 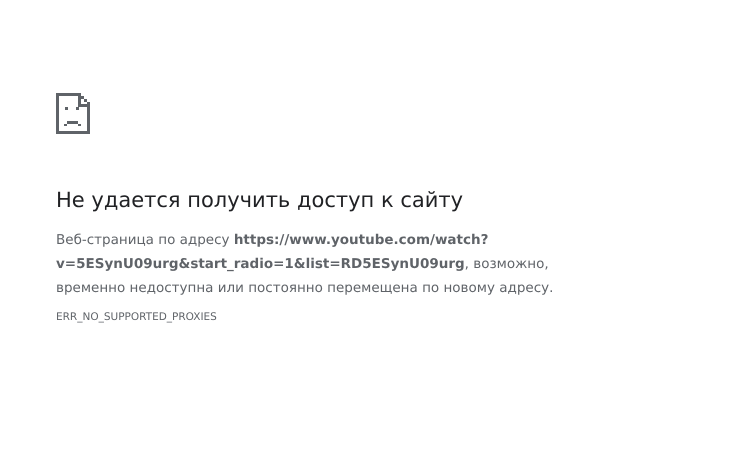 I want to click on error-message: Веб-страница по адресу https://www.youtube.com/watch?v=5ESynU09urg&start_radio=1&list=RD5ESynU09urg, возможно, временно недоступна или постоянно перемещена по новому адресу., so click(x=305, y=264).